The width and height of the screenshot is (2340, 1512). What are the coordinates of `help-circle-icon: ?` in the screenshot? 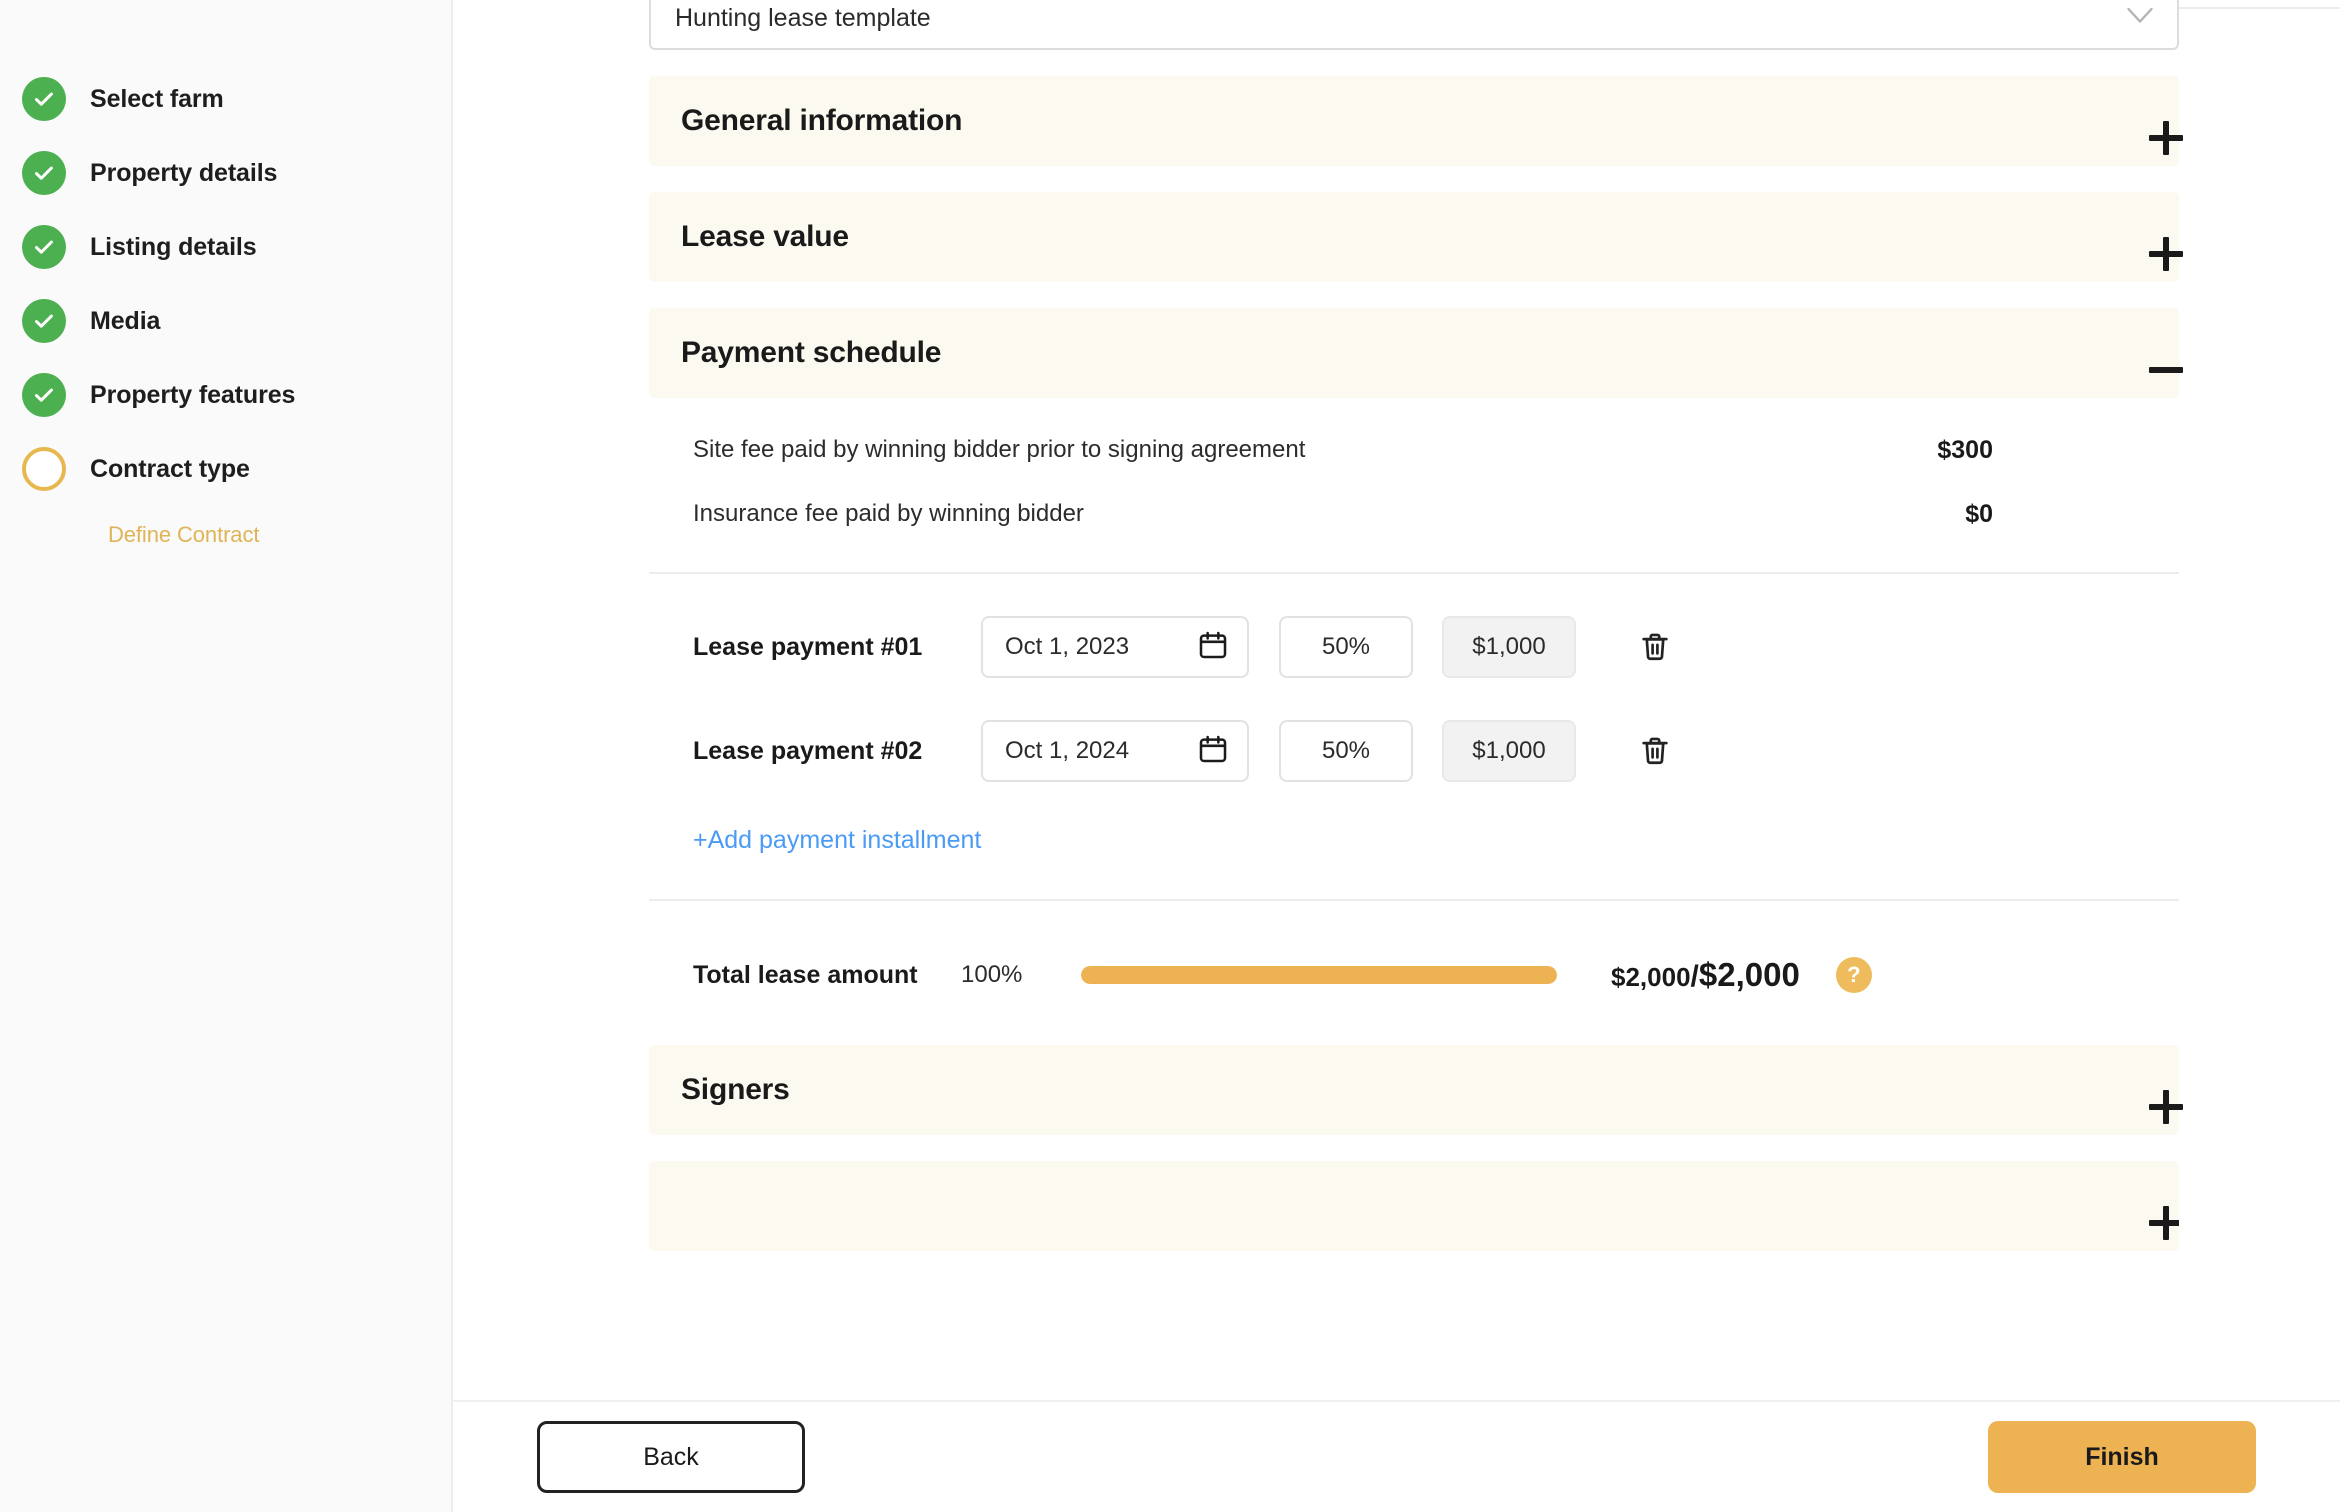 It's located at (1853, 975).